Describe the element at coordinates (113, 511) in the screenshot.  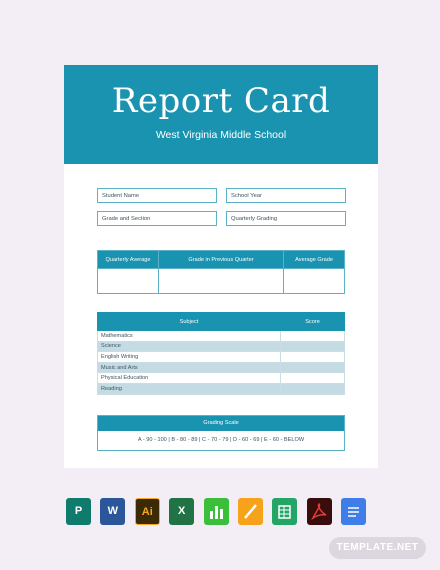
I see `word-icon: W` at that location.